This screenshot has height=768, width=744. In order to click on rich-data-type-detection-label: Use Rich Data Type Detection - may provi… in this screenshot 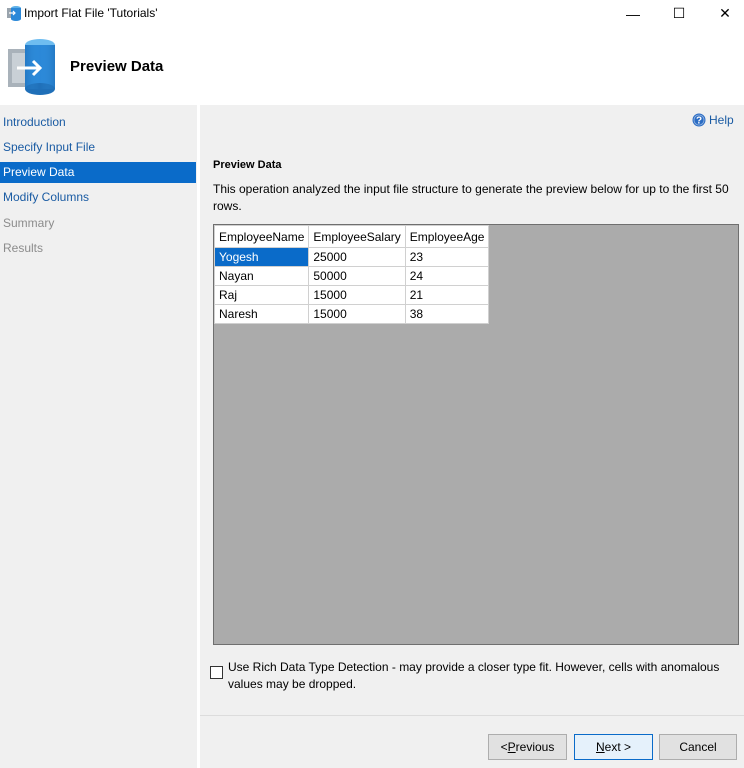, I will do `click(479, 676)`.